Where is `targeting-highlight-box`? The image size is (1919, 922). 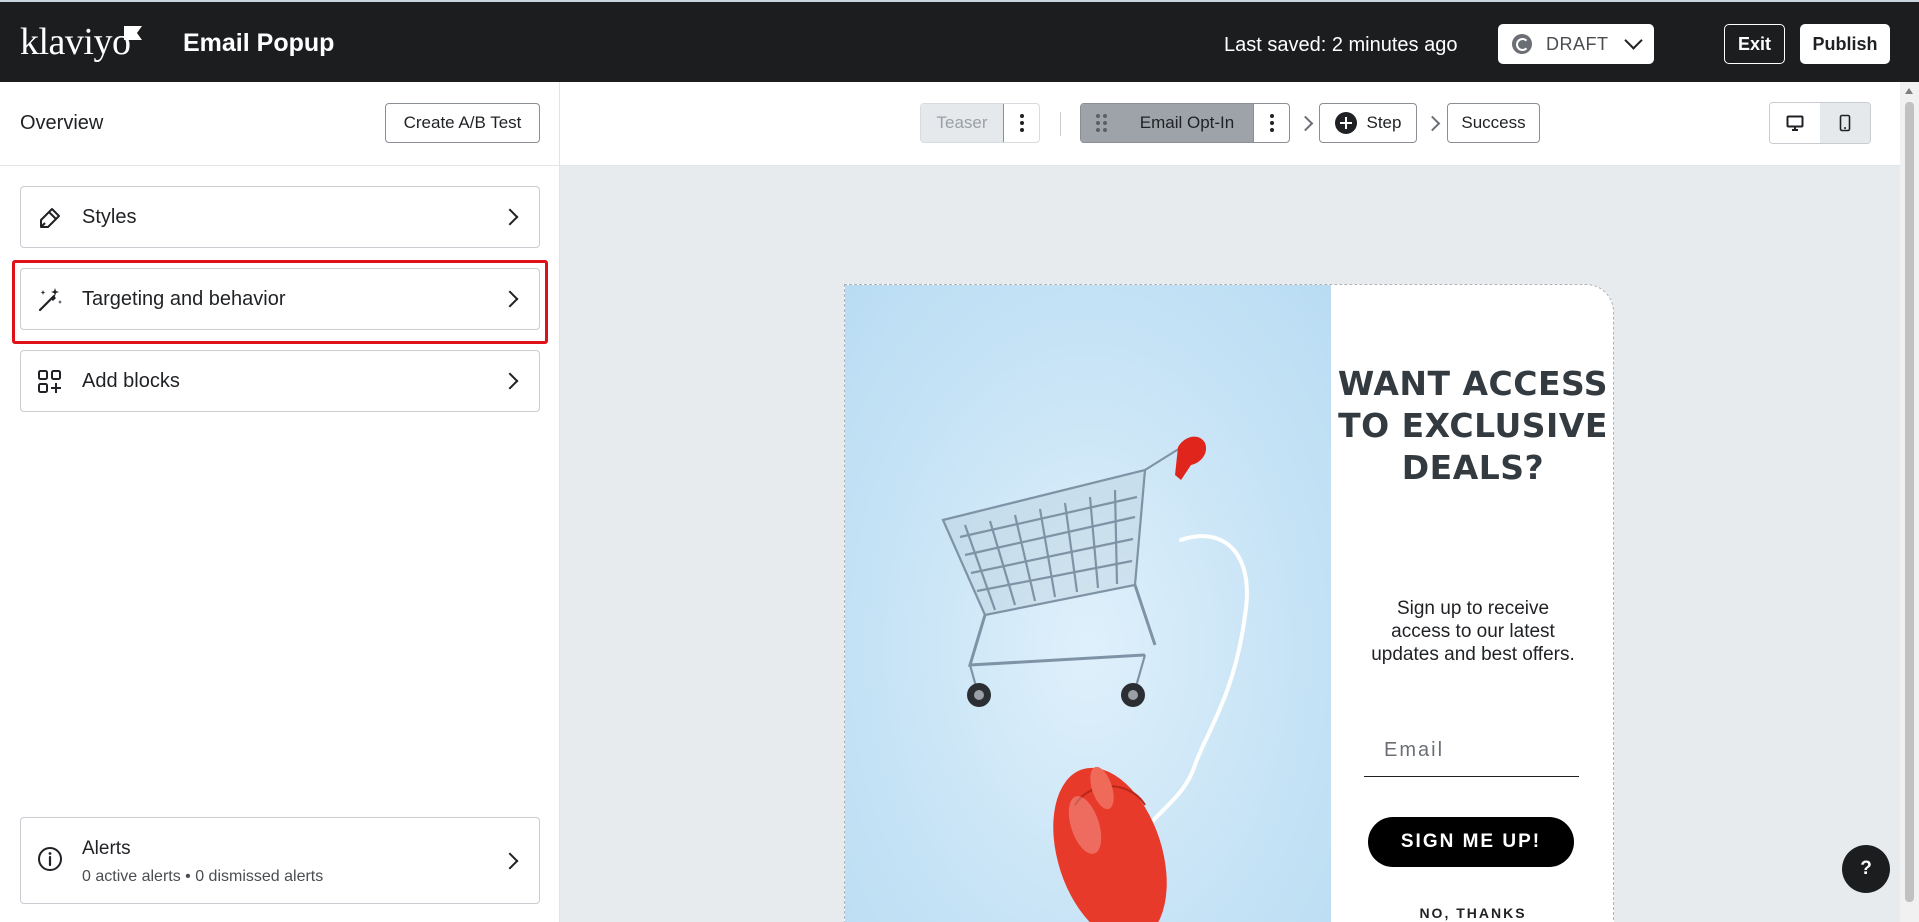 targeting-highlight-box is located at coordinates (280, 302).